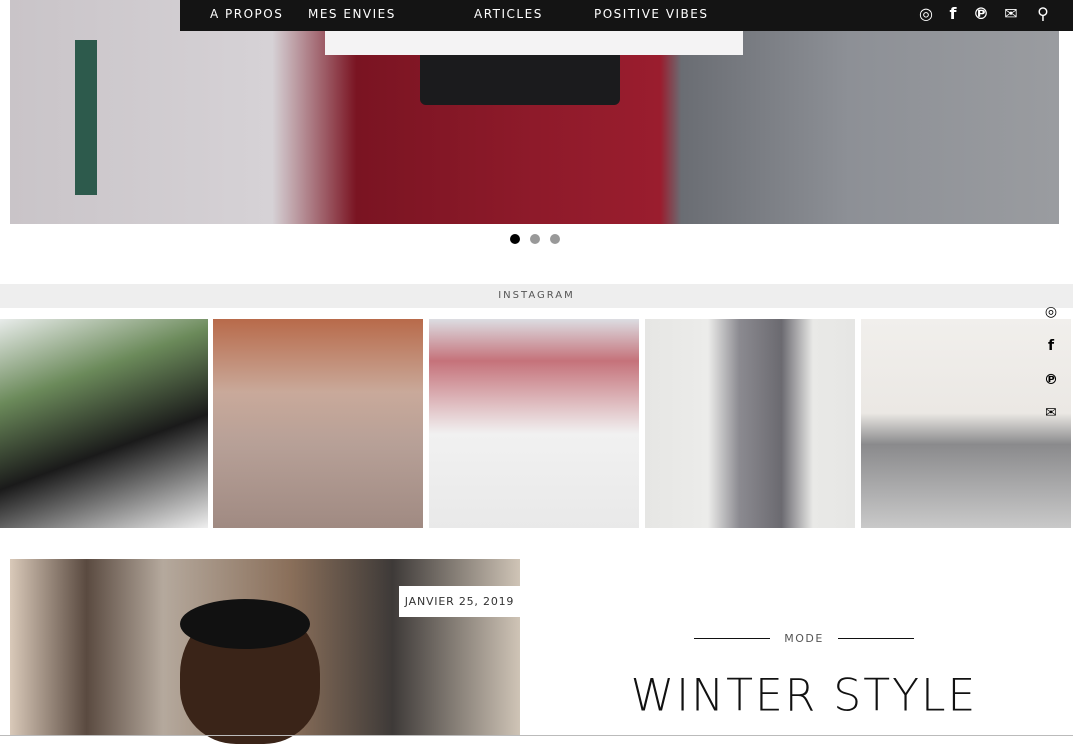 Image resolution: width=1073 pixels, height=744 pixels. What do you see at coordinates (459, 601) in the screenshot?
I see `post-date: JANVIER 25, 2019` at bounding box center [459, 601].